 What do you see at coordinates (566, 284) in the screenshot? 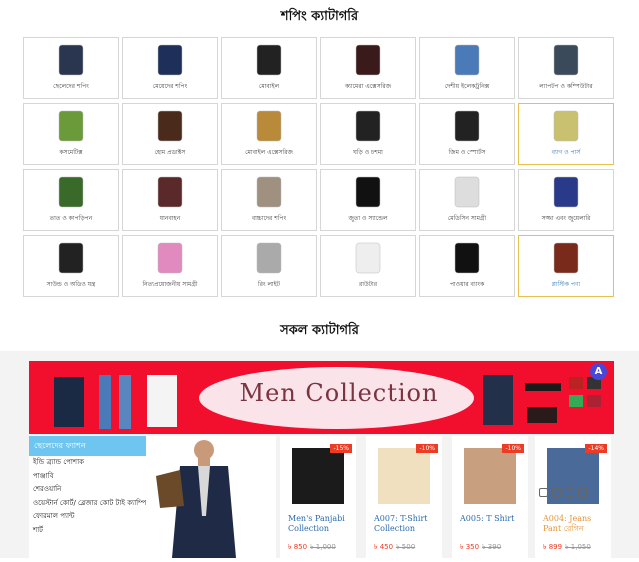
I see `category-label: প্লাস্টিক পণ্য` at bounding box center [566, 284].